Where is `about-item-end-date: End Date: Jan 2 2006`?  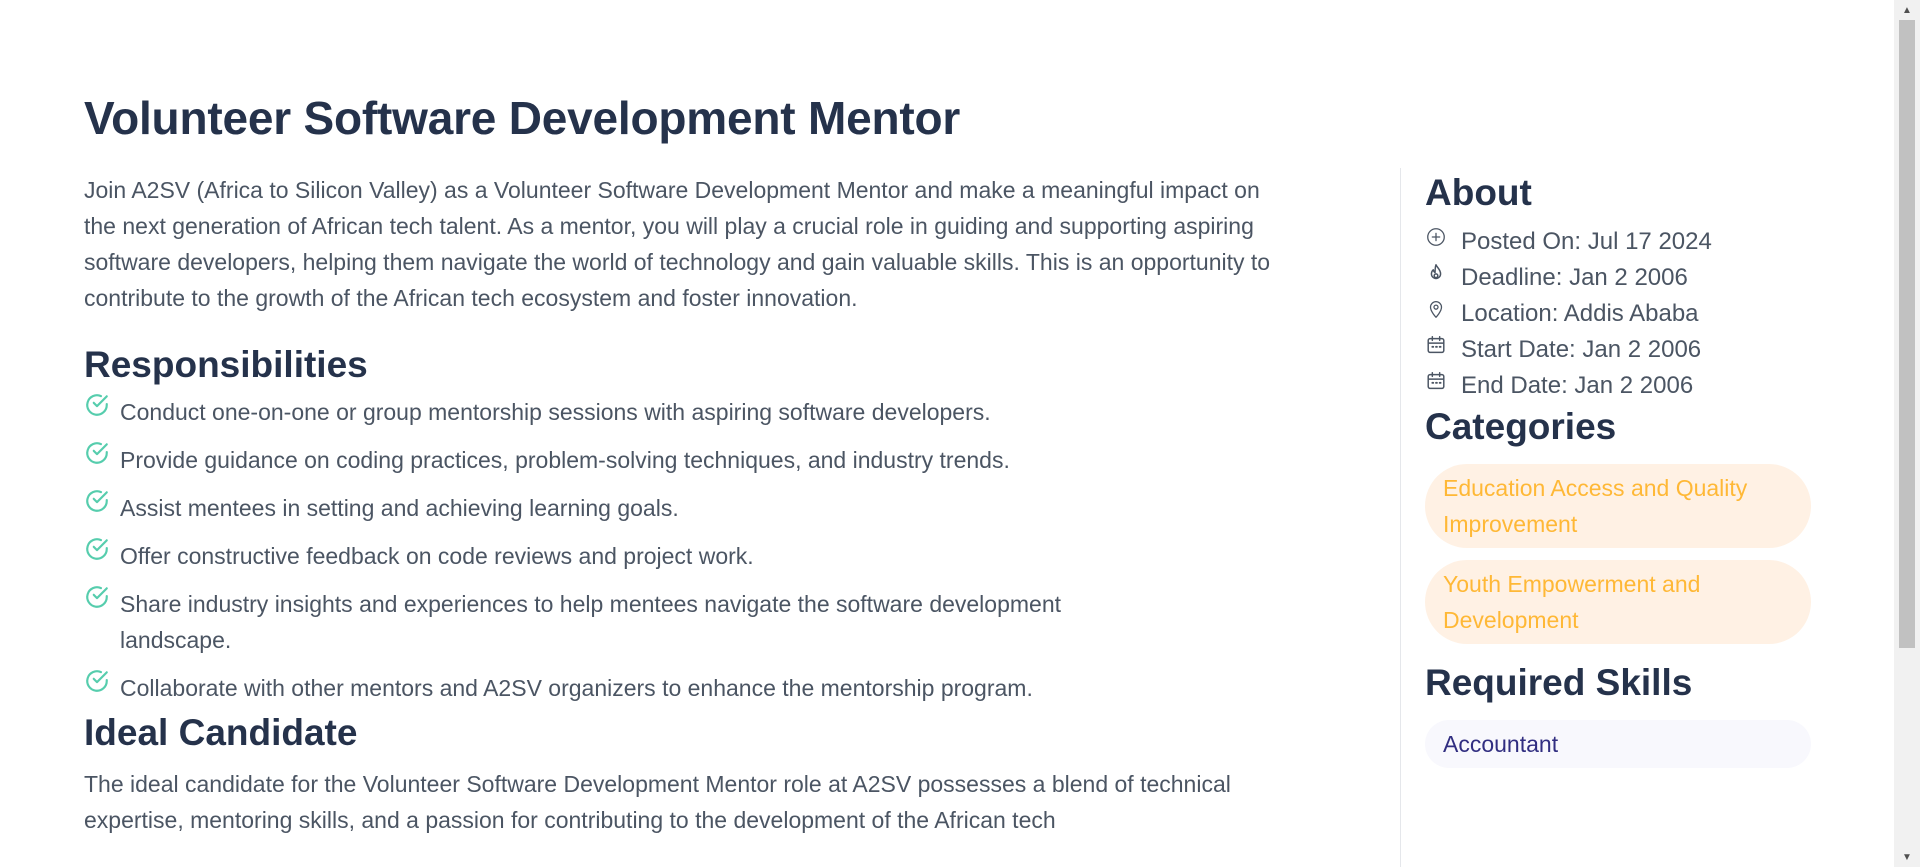 about-item-end-date: End Date: Jan 2 2006 is located at coordinates (1620, 386).